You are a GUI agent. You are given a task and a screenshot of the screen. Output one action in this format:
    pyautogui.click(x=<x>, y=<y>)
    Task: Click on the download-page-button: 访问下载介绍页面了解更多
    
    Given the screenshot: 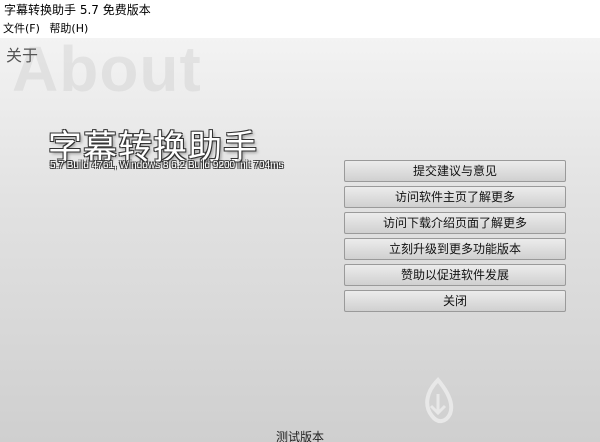 What is the action you would take?
    pyautogui.click(x=455, y=223)
    